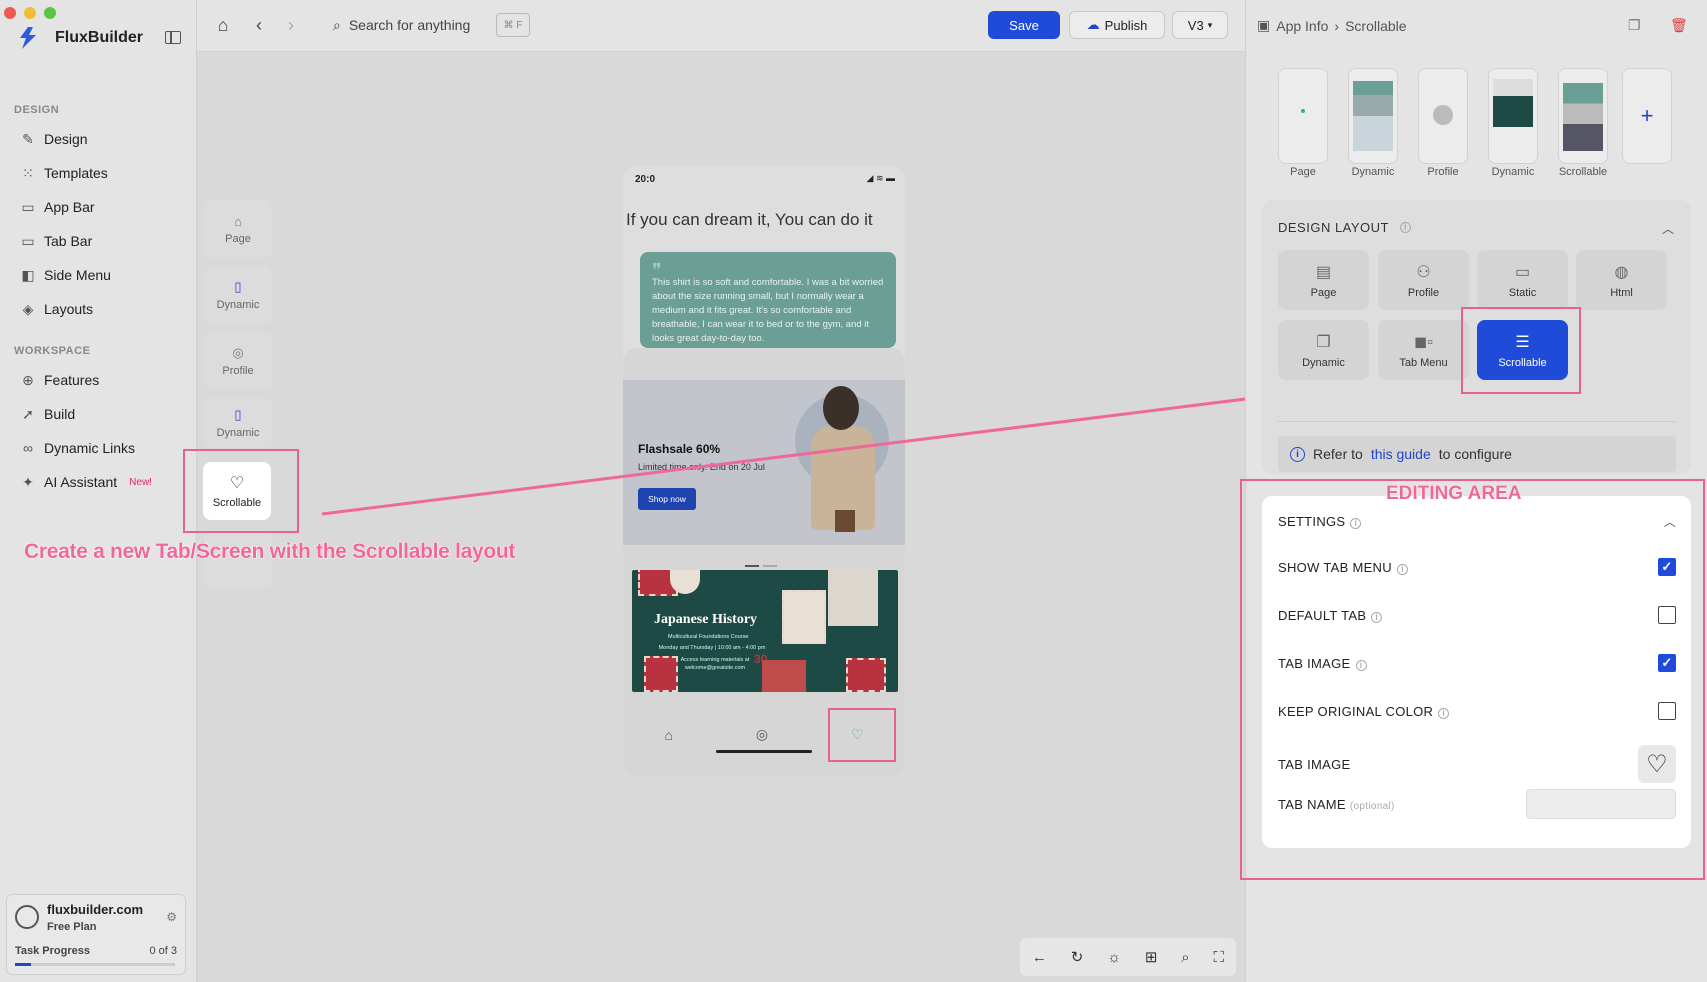  What do you see at coordinates (1323, 362) in the screenshot?
I see `layout-option-label: Dynamic` at bounding box center [1323, 362].